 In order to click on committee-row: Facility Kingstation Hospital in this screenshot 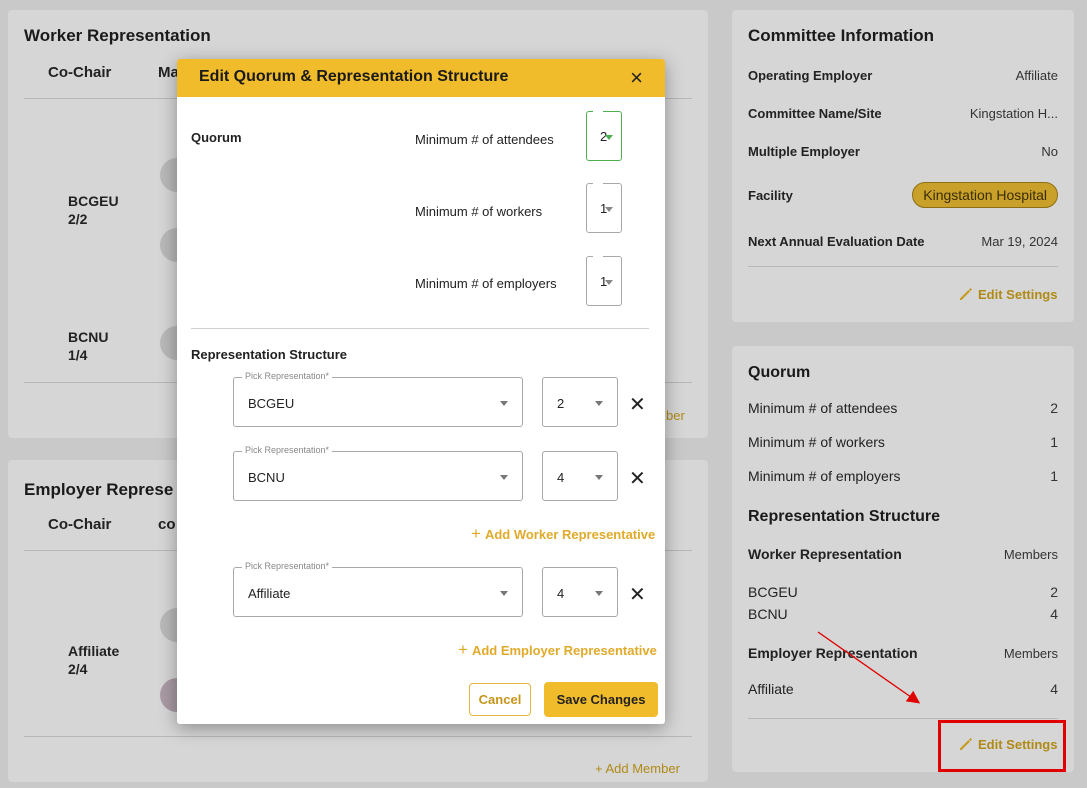, I will do `click(903, 195)`.